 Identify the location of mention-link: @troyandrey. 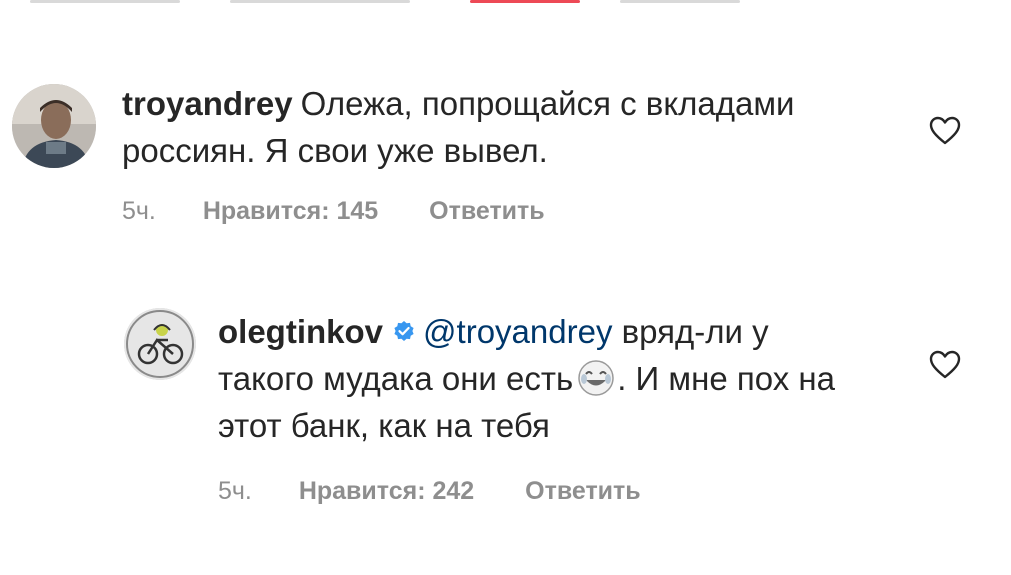
(517, 331).